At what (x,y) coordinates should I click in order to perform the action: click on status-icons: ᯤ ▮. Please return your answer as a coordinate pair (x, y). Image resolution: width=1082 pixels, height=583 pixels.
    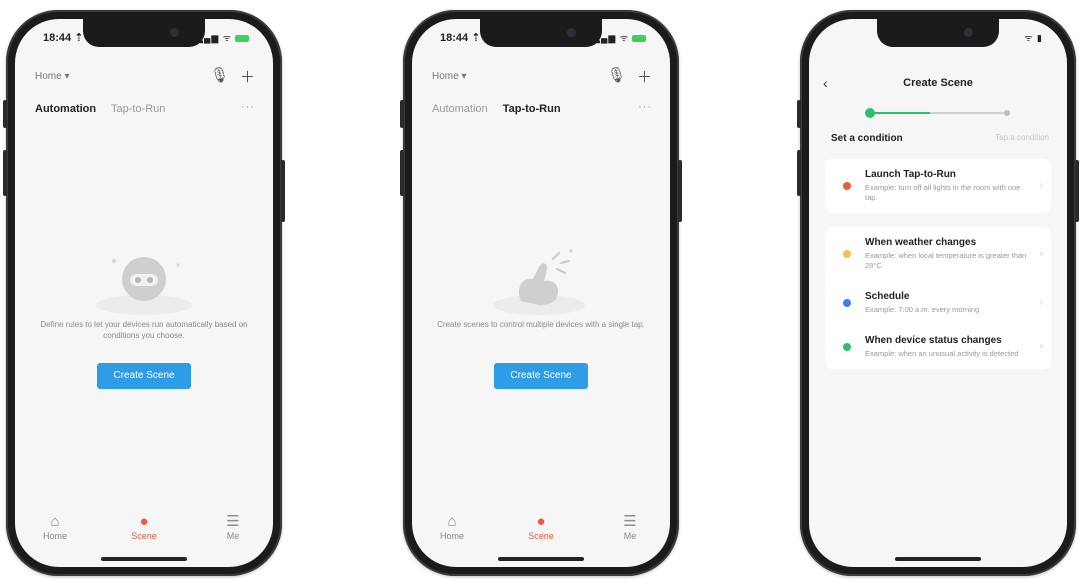
    Looking at the image, I should click on (1033, 38).